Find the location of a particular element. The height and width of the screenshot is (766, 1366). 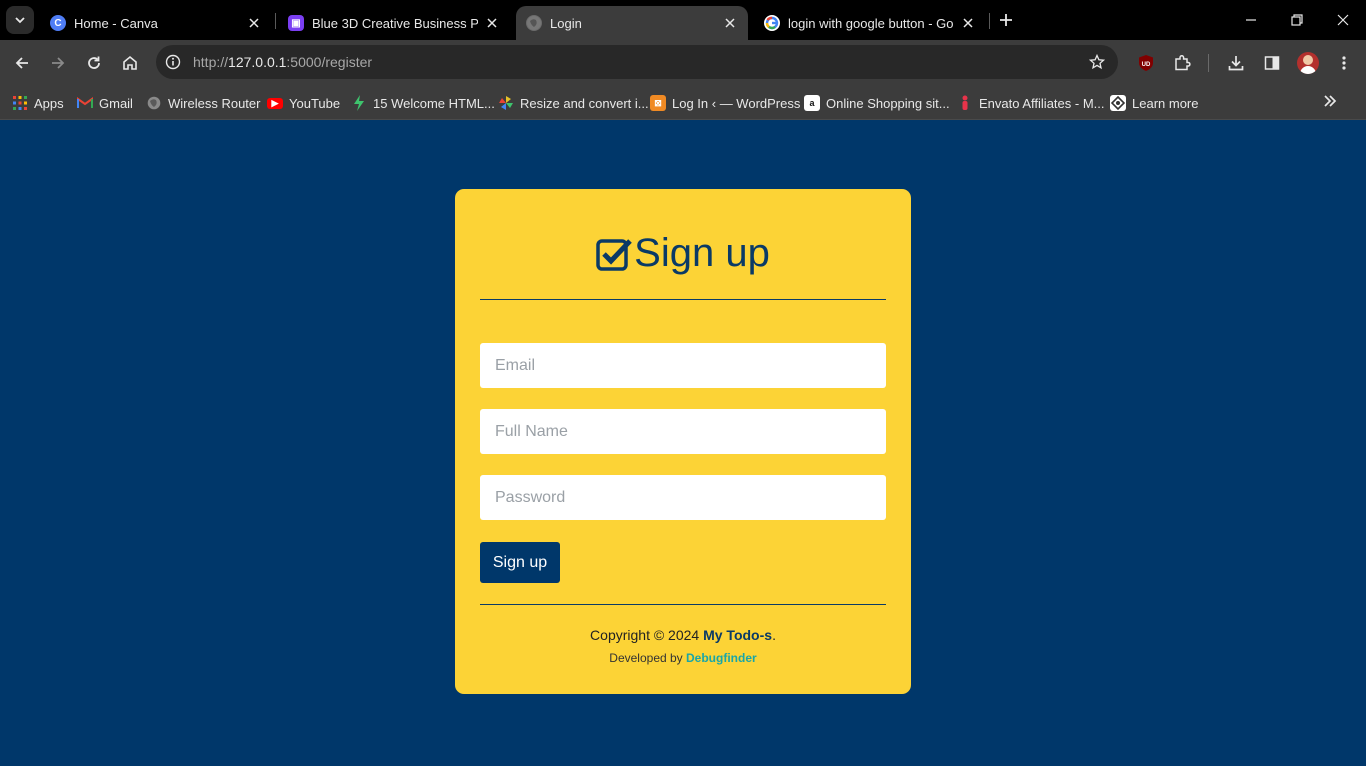

tab-presentation: ▣ Blue 3D Creative Business Prese is located at coordinates (394, 23).